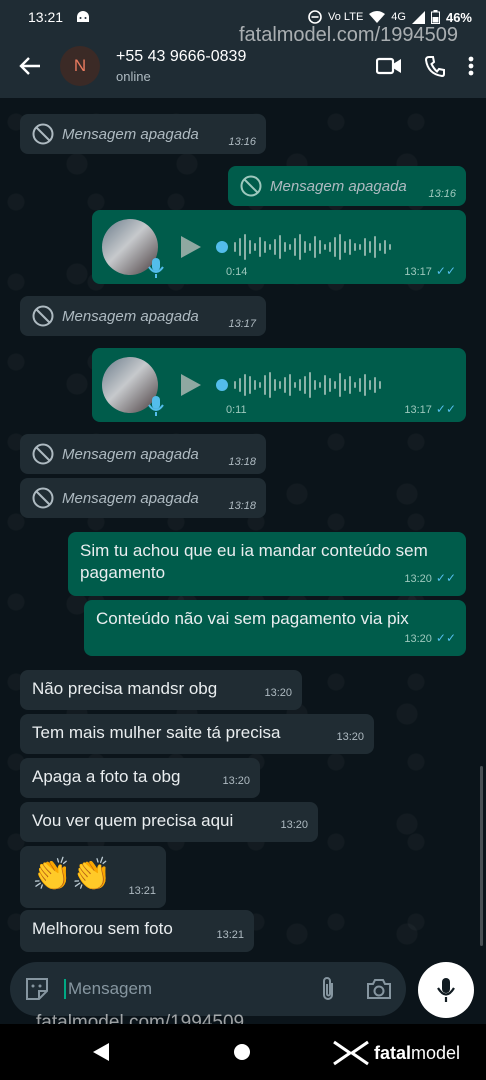  I want to click on scrollbar, so click(481, 856).